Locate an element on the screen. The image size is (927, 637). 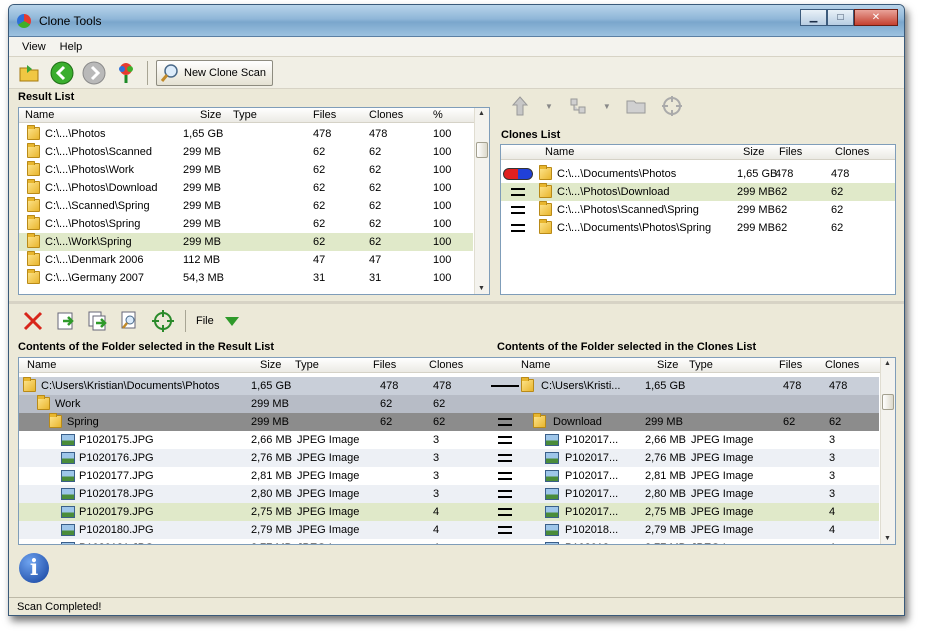
clones-col-clones: Clones is located at coordinates (852, 152).